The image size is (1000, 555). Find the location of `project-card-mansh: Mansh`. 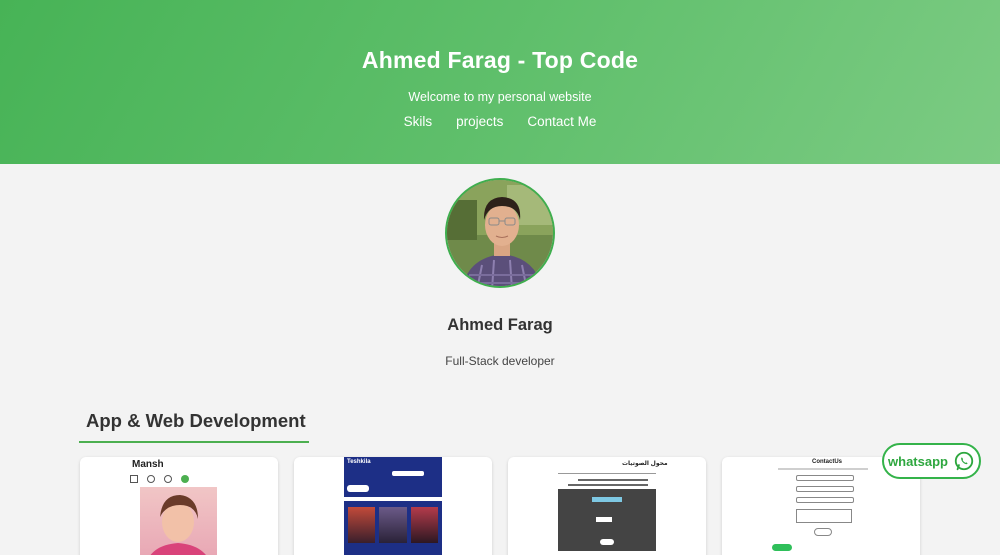

project-card-mansh: Mansh is located at coordinates (179, 506).